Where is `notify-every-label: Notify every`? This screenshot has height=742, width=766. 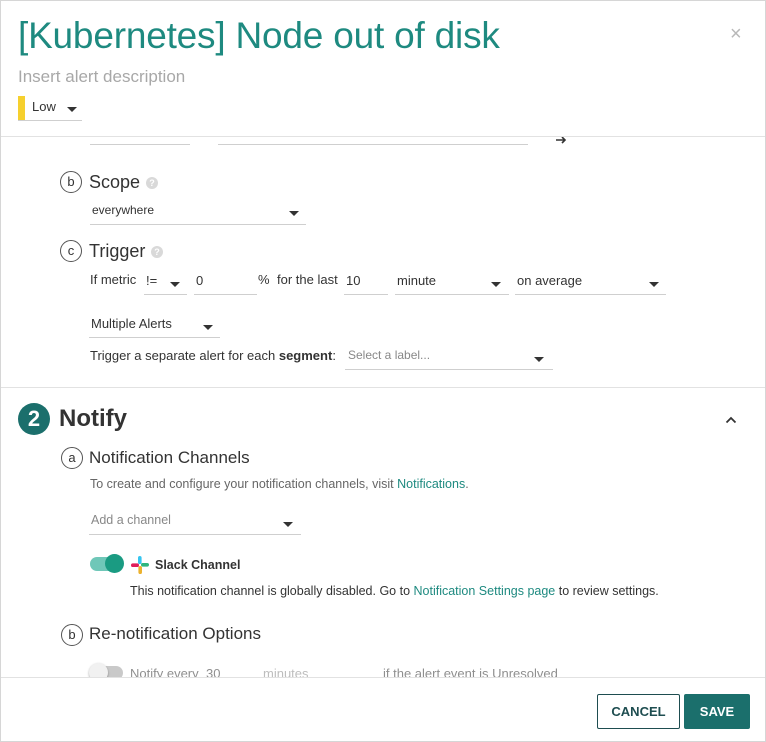
notify-every-label: Notify every is located at coordinates (164, 671).